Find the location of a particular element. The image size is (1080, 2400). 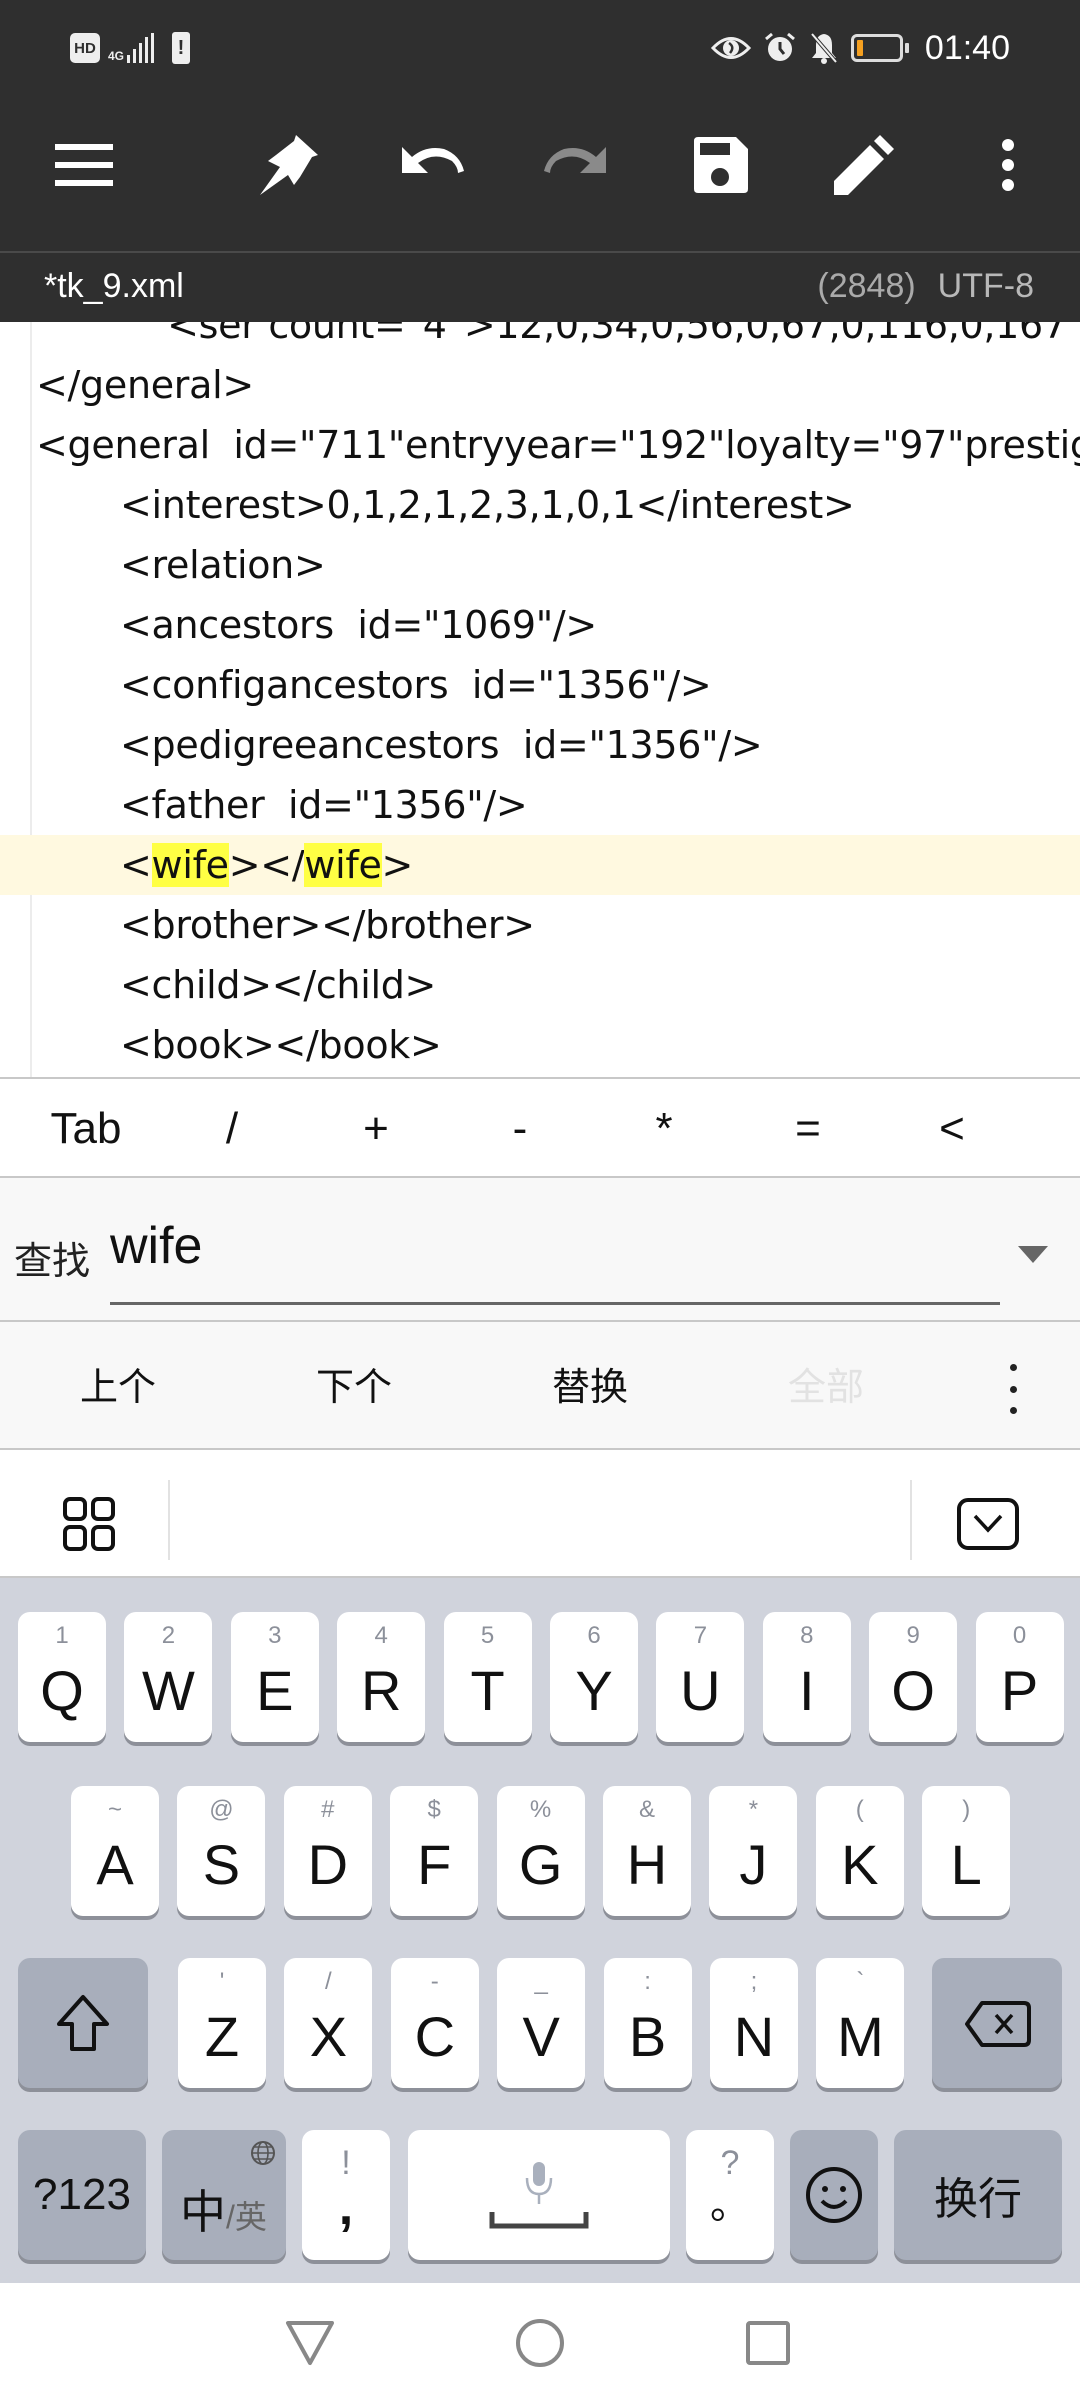

redo-button is located at coordinates (576, 165).